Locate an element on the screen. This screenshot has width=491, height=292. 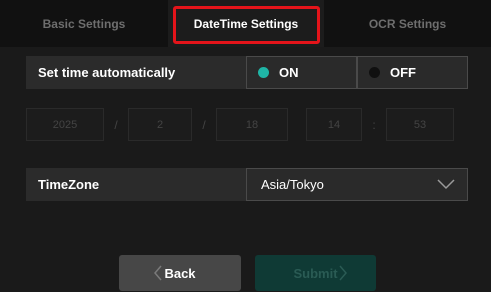
month-field: 2 is located at coordinates (160, 124).